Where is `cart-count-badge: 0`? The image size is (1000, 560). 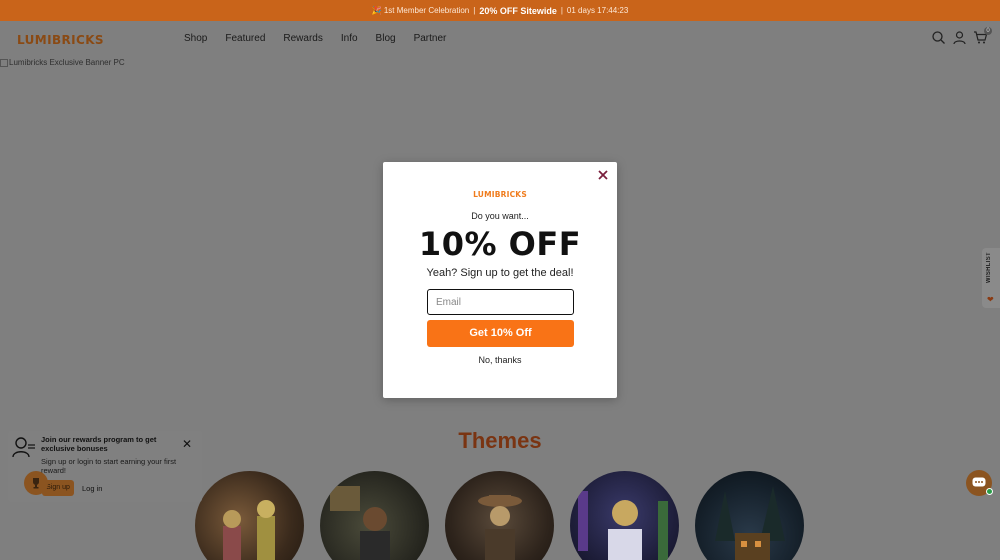 cart-count-badge: 0 is located at coordinates (988, 31).